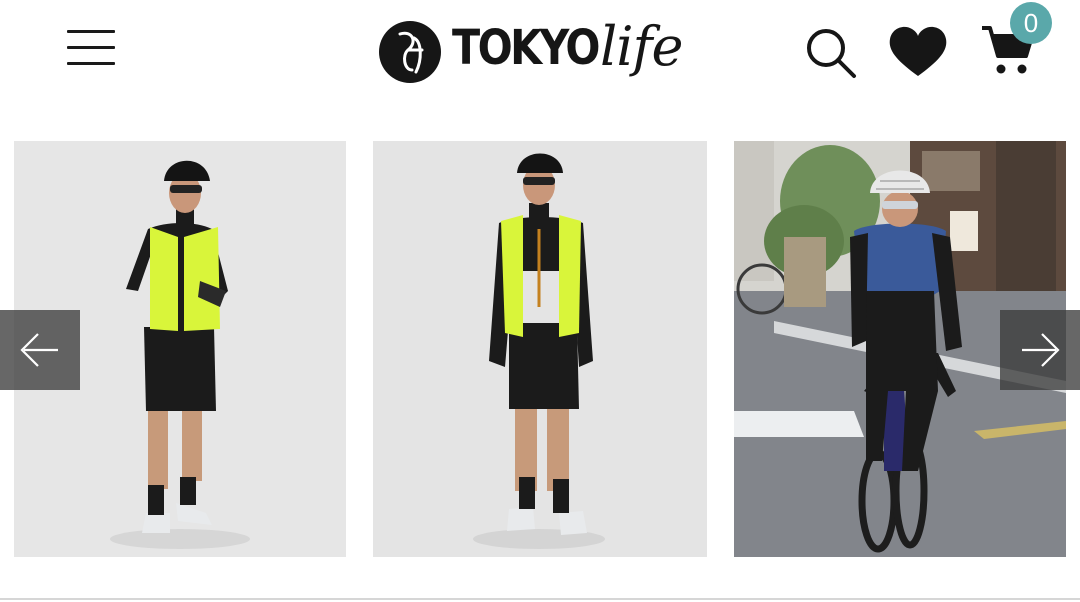  I want to click on favorites-button, so click(918, 51).